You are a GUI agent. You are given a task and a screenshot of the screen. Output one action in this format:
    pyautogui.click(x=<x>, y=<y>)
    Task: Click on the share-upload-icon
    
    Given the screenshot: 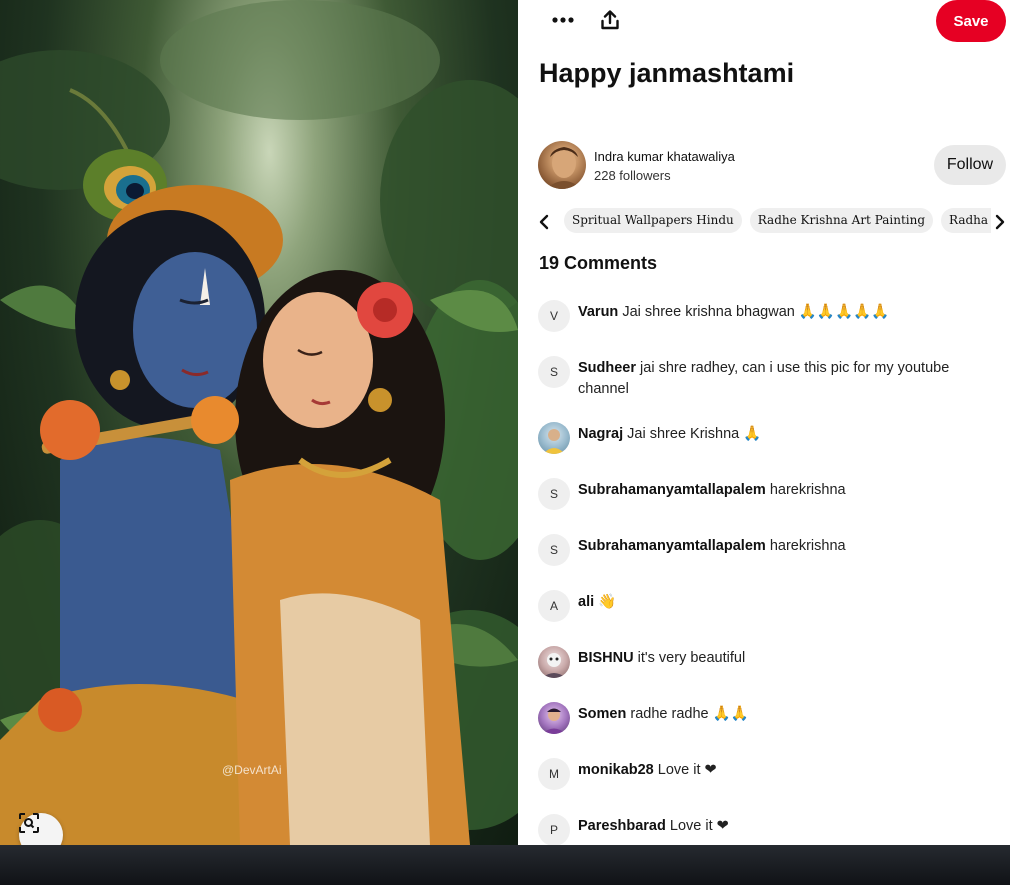 What is the action you would take?
    pyautogui.click(x=610, y=20)
    